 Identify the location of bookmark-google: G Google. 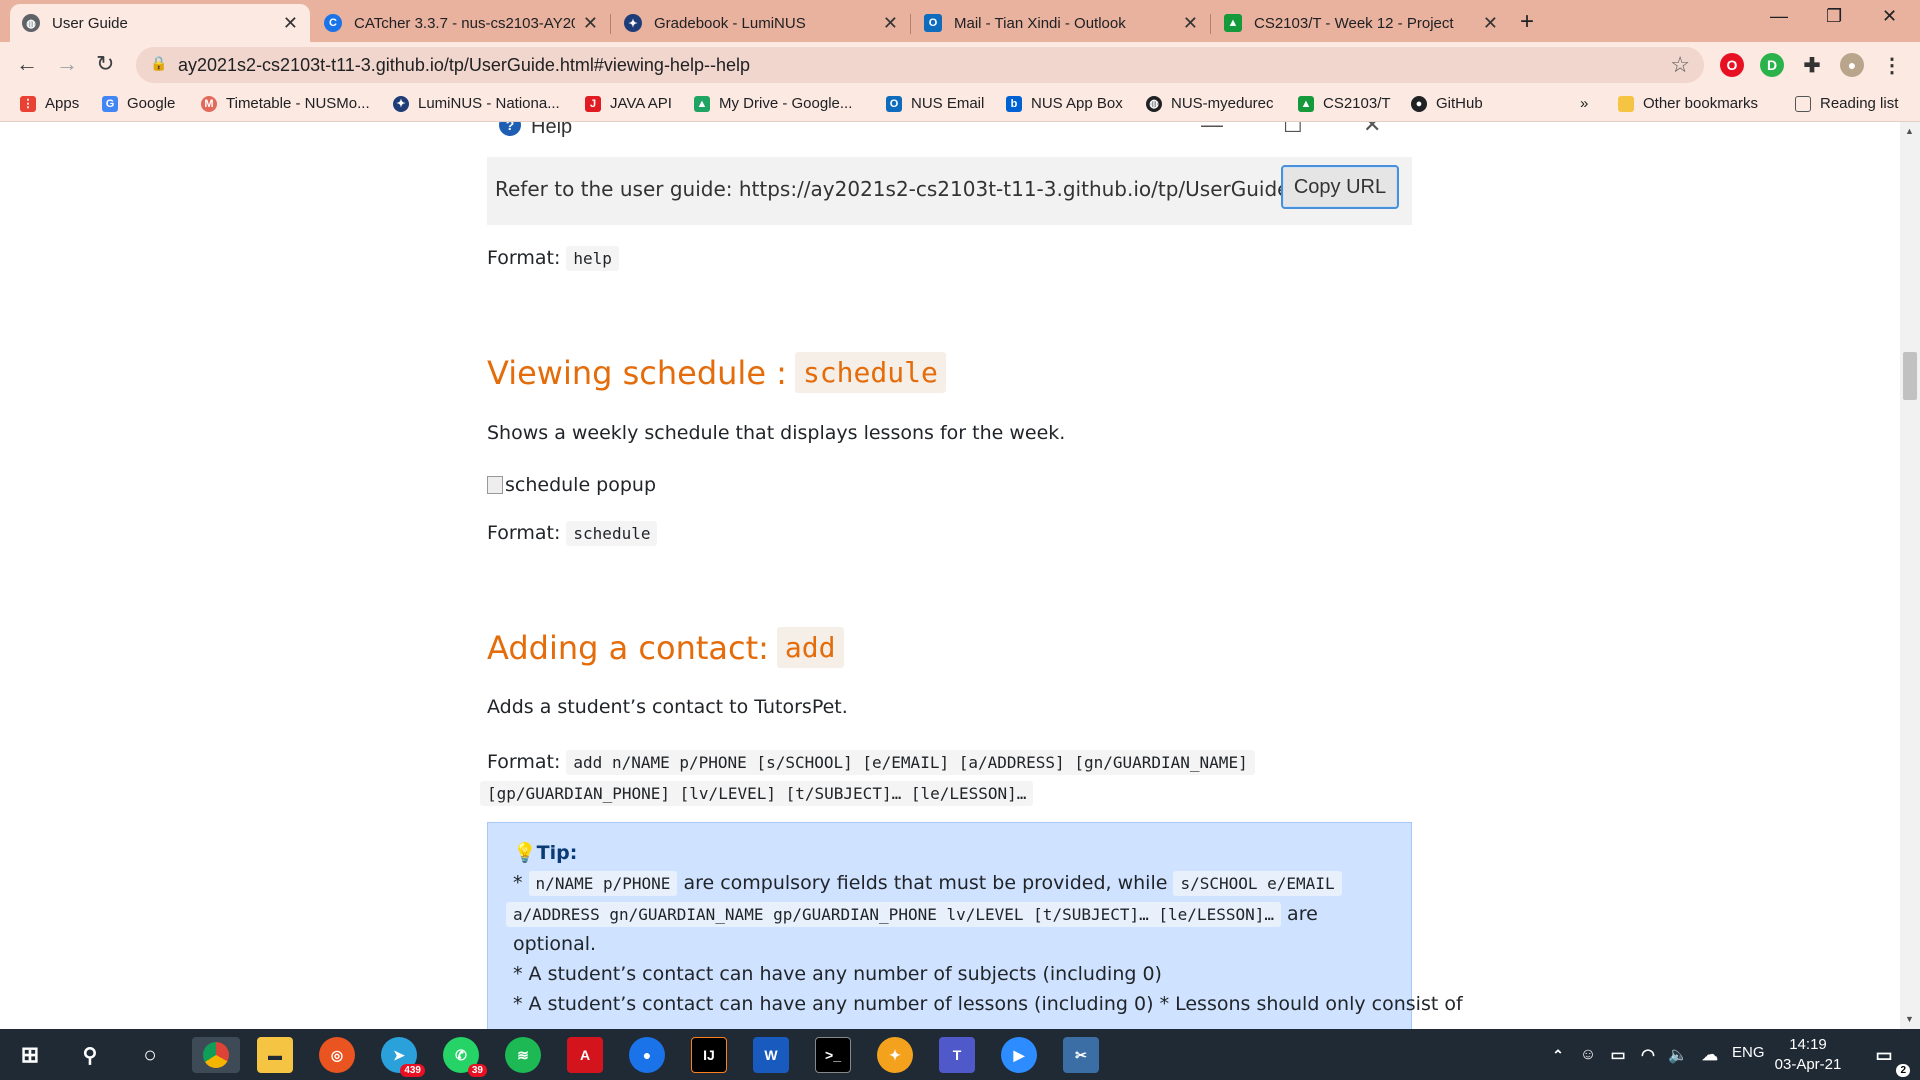
(138, 103).